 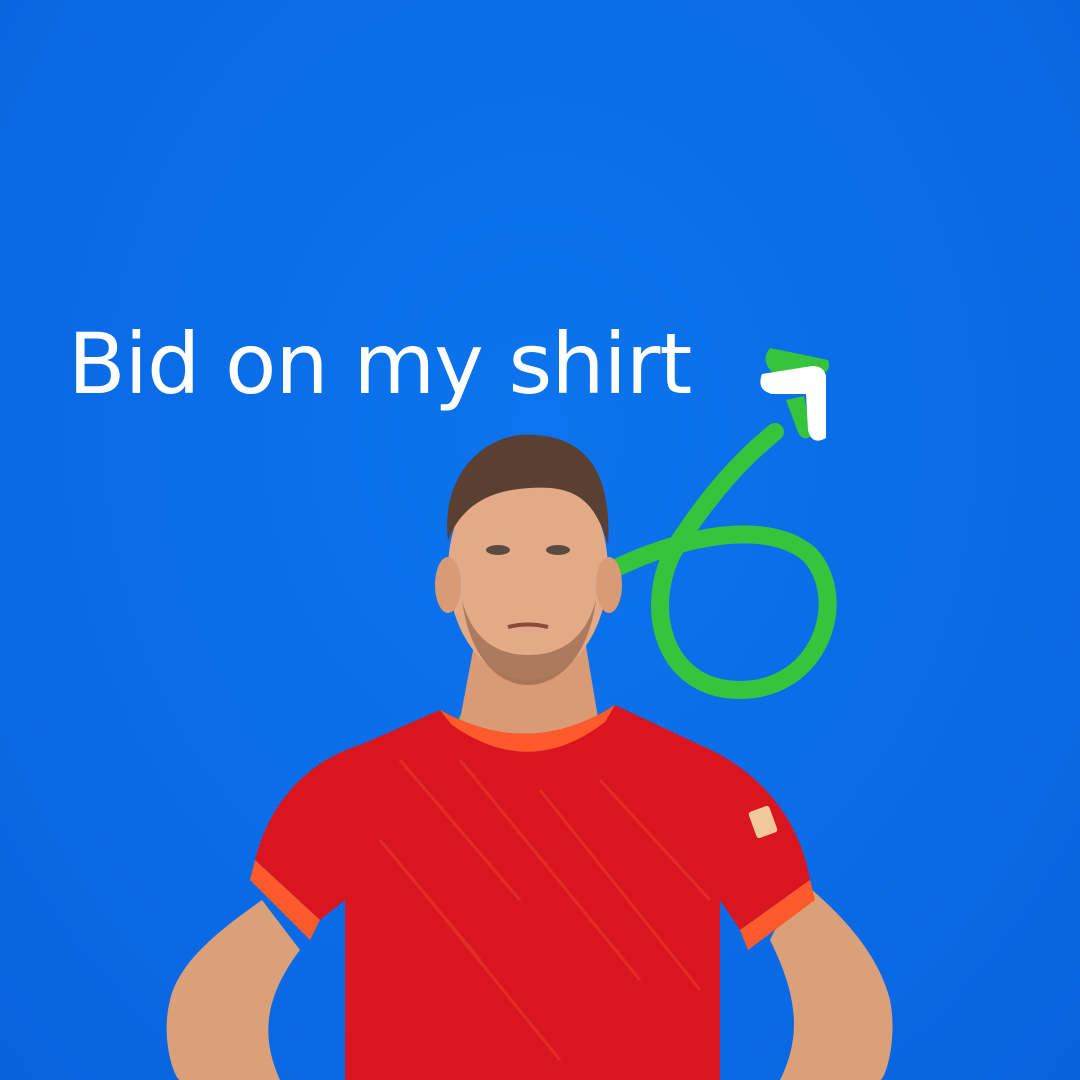 I want to click on right-ear, so click(x=609, y=585).